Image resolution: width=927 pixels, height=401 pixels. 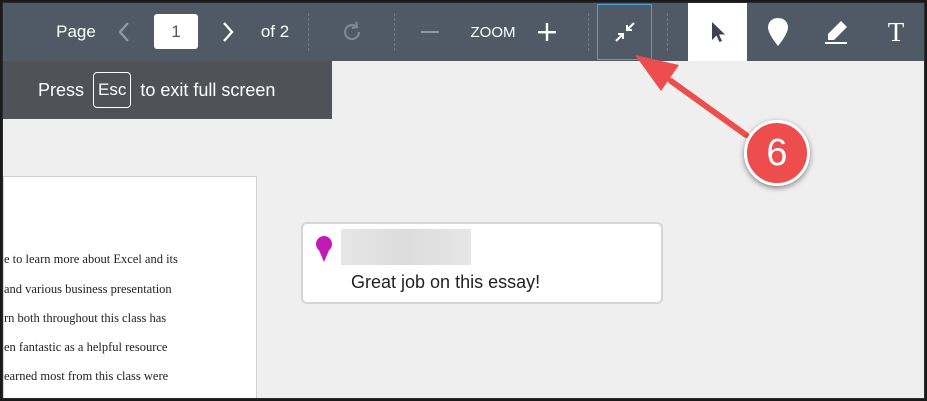 I want to click on step-callout-number: 6, so click(x=777, y=152).